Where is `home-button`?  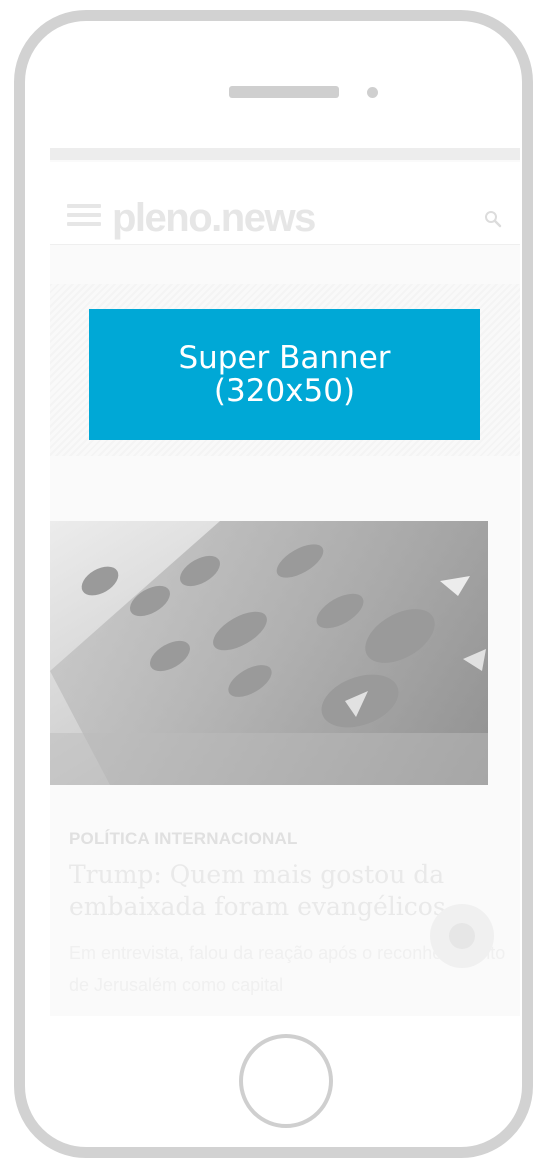
home-button is located at coordinates (286, 1081).